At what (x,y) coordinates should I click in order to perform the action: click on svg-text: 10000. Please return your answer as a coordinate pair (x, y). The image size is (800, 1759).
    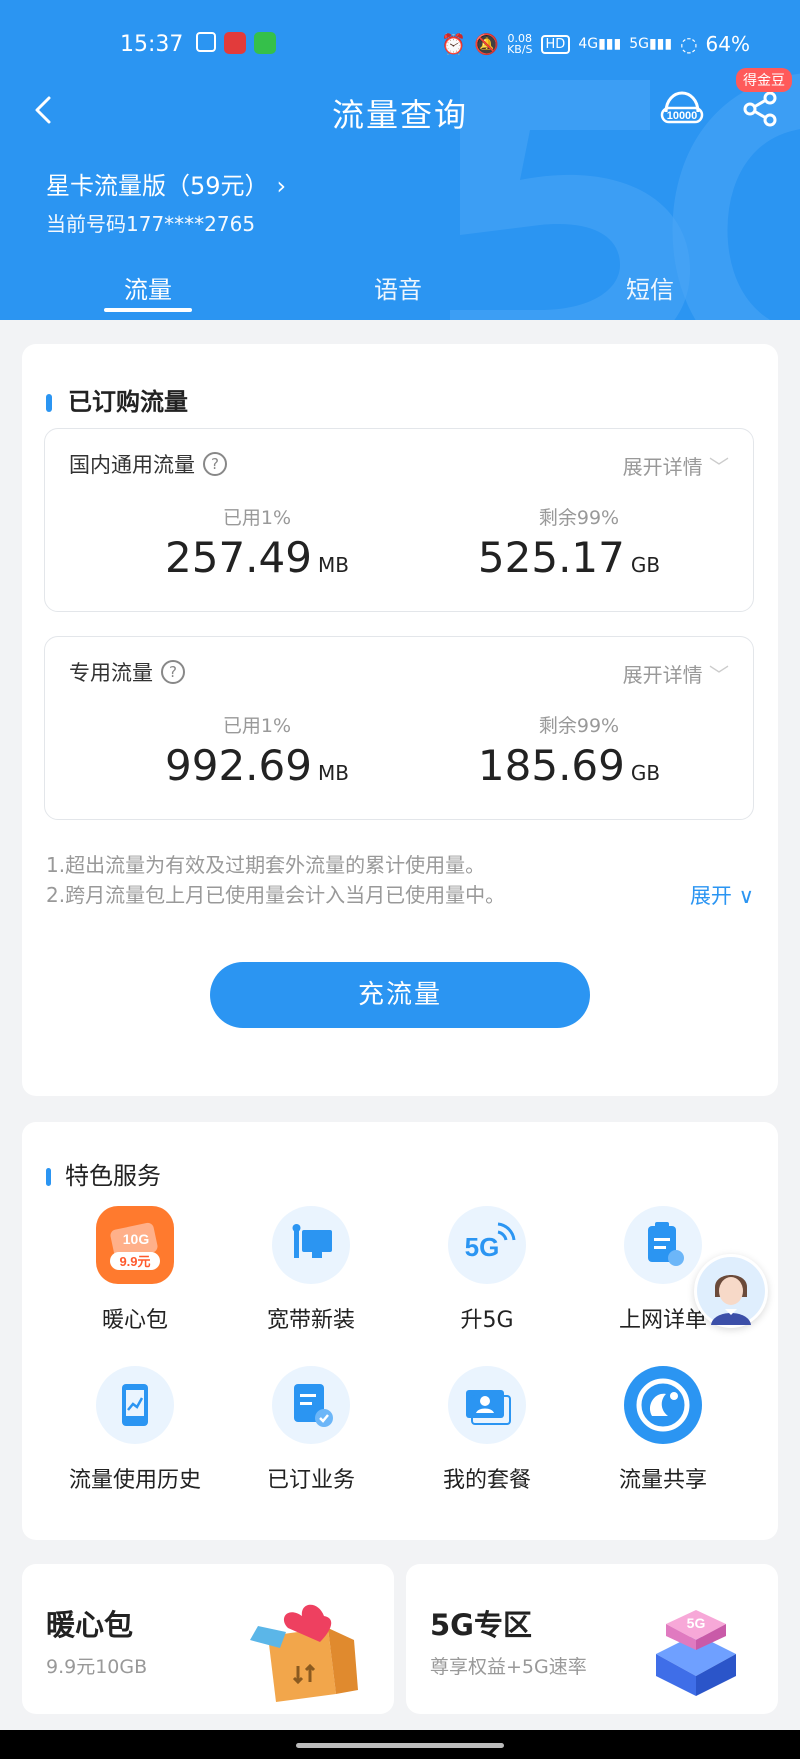
    Looking at the image, I should click on (682, 116).